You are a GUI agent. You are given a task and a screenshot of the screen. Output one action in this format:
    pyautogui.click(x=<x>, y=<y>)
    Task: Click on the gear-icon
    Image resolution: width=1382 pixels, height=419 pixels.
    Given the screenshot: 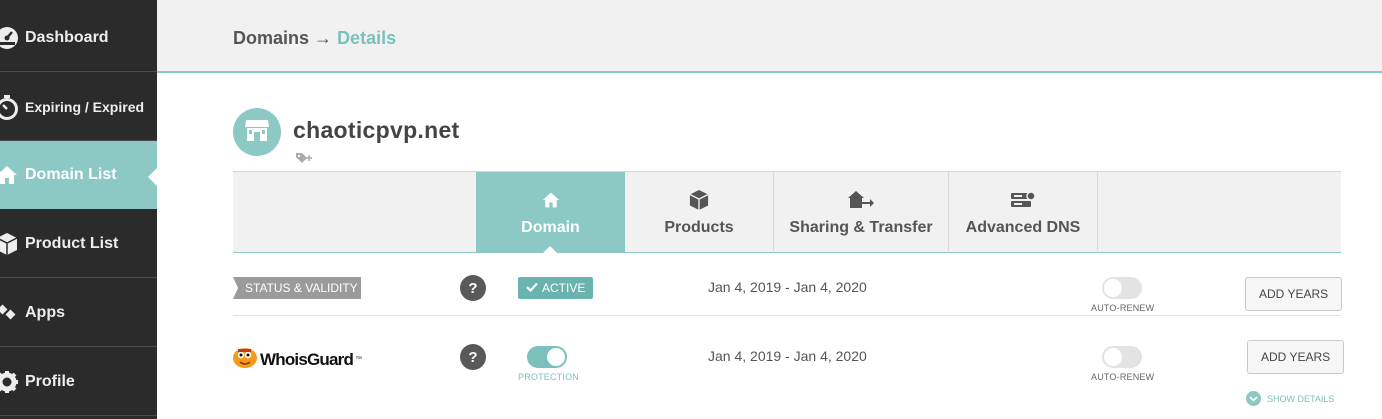 What is the action you would take?
    pyautogui.click(x=10, y=382)
    